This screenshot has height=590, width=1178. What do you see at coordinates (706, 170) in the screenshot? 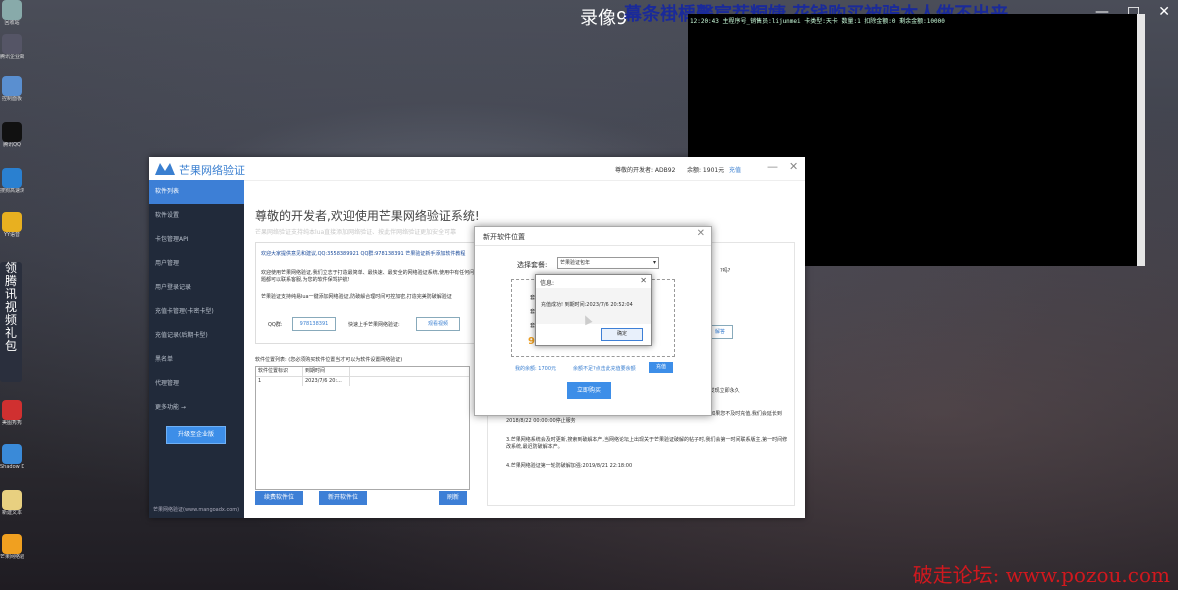
I see `account-balance: 余额: 1901元` at bounding box center [706, 170].